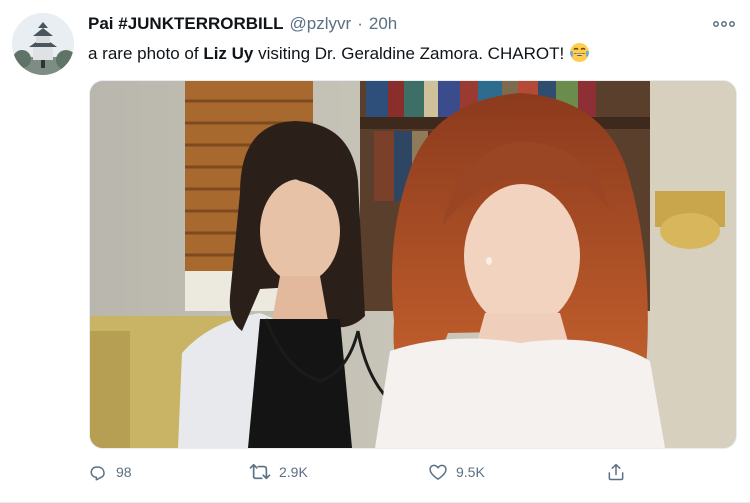  What do you see at coordinates (411, 53) in the screenshot?
I see `tweet-text-after: visiting Dr. Geraldine Zamora. CHAROT!` at bounding box center [411, 53].